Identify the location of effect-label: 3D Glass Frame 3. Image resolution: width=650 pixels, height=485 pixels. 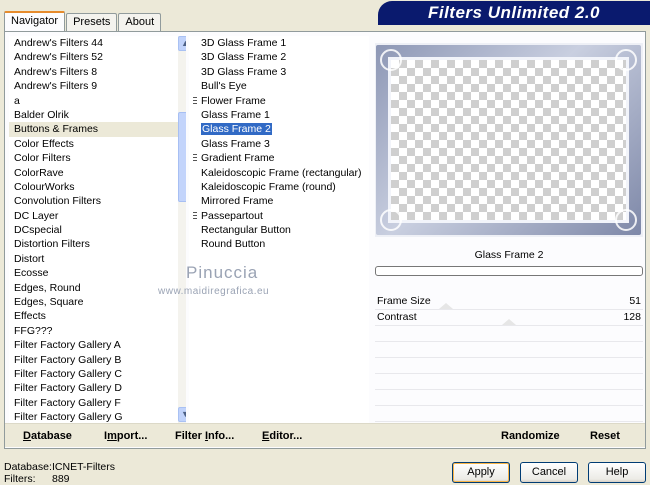
(244, 71).